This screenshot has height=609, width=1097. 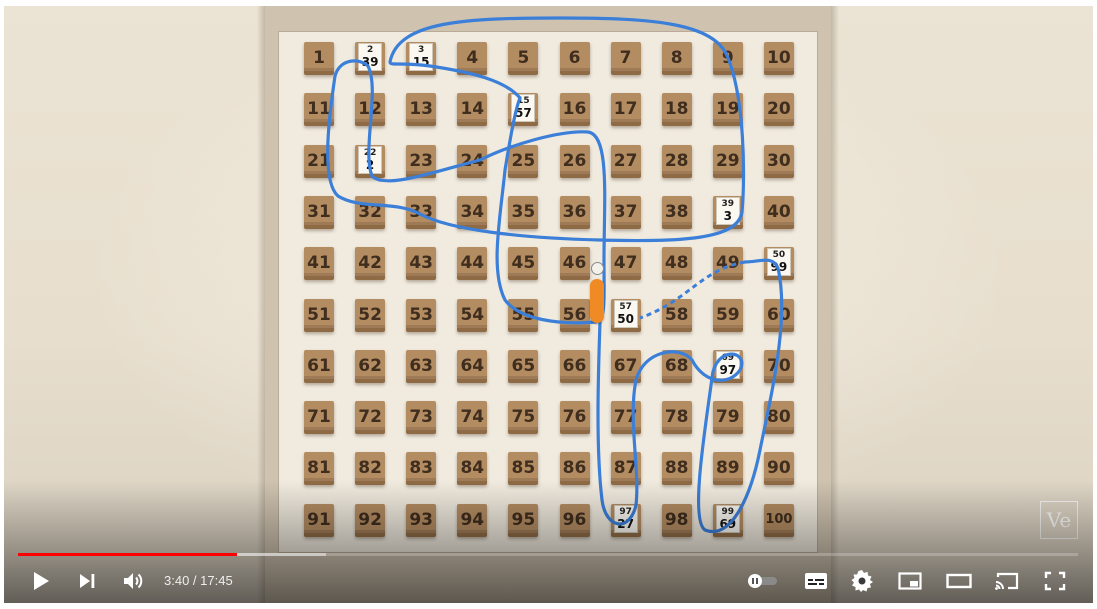 I want to click on progress-played, so click(x=128, y=554).